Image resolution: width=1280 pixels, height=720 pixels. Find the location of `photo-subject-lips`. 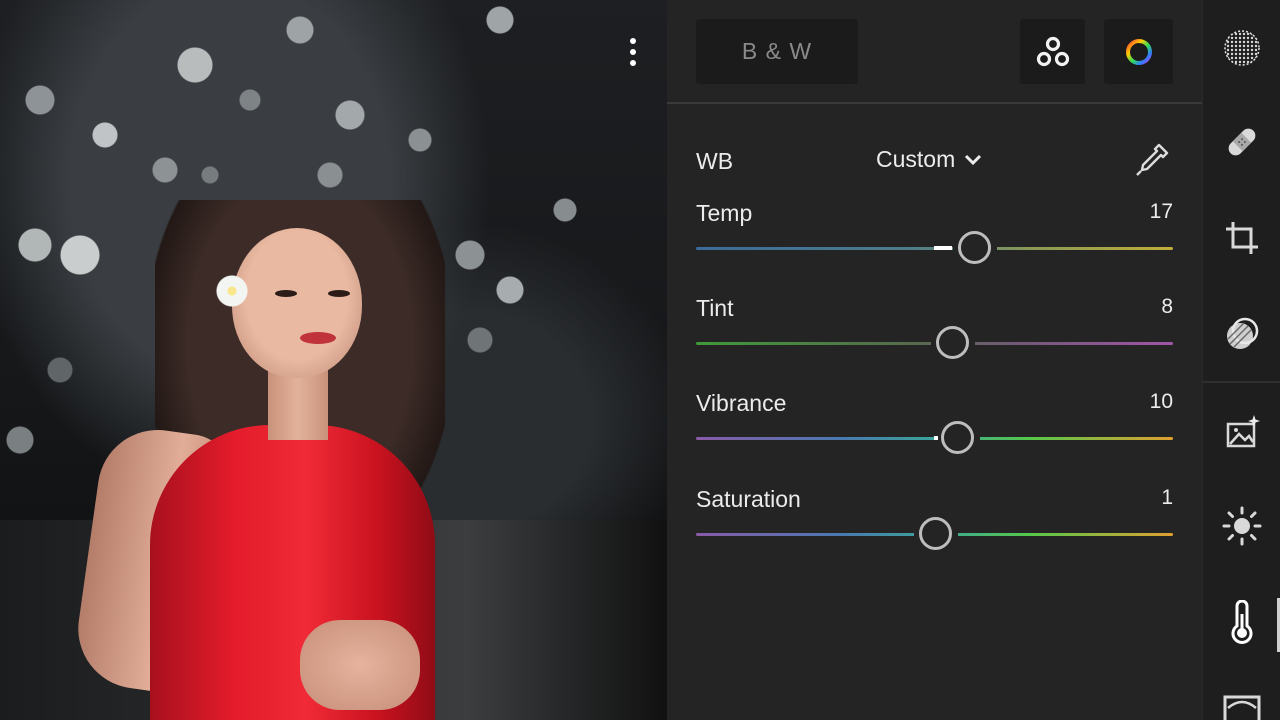

photo-subject-lips is located at coordinates (318, 338).